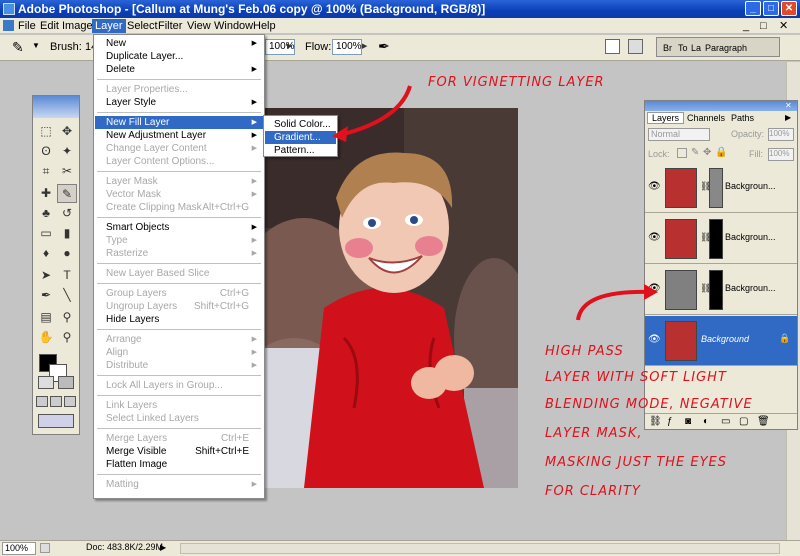 This screenshot has height=556, width=800. Describe the element at coordinates (726, 48) in the screenshot. I see `palette-tab-paragraph: Paragraph` at that location.